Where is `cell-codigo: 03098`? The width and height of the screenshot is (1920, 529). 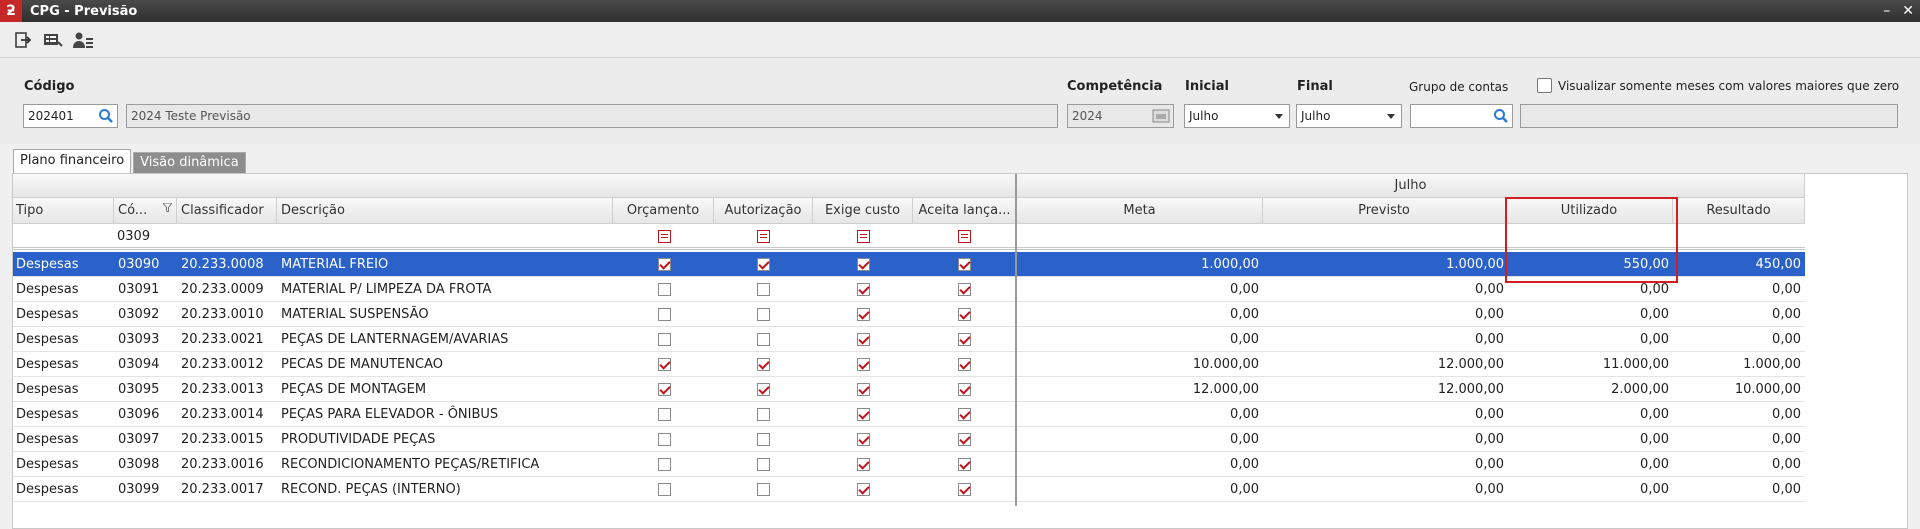
cell-codigo: 03098 is located at coordinates (139, 464).